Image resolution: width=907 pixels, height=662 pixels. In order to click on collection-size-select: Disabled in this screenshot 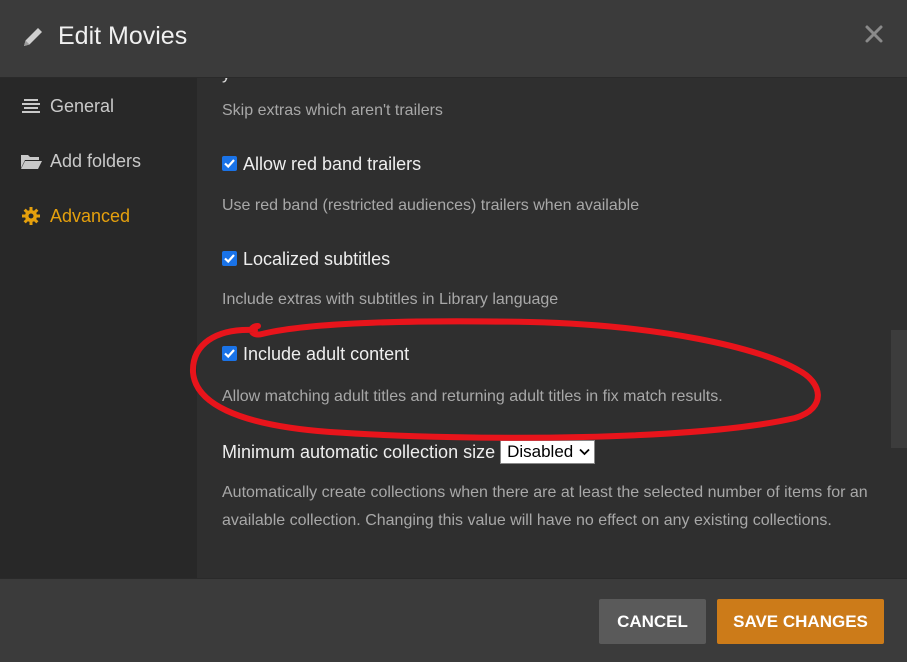, I will do `click(548, 452)`.